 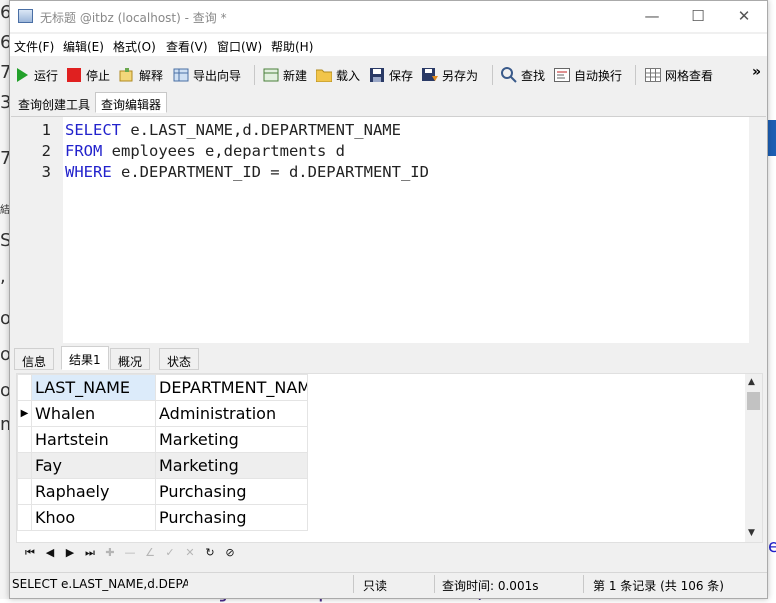 I want to click on tab-profile: 概况, so click(x=130, y=359).